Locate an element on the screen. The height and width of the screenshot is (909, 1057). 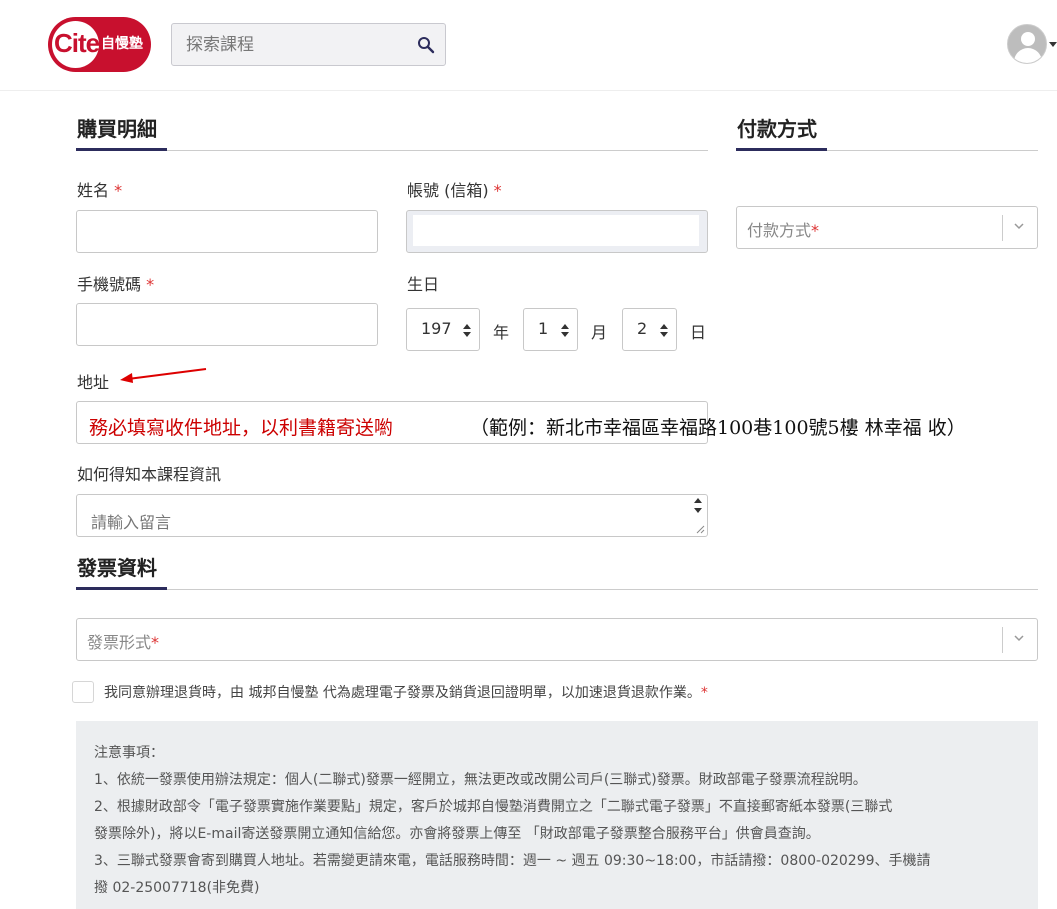
birth-month-value: 1 is located at coordinates (543, 328).